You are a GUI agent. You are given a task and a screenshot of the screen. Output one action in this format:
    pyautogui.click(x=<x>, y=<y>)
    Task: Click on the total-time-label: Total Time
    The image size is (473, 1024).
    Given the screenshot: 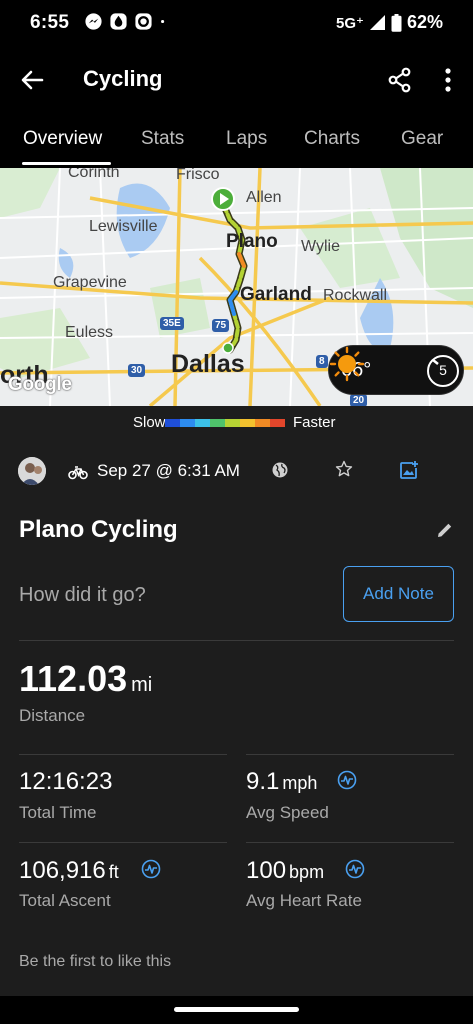 What is the action you would take?
    pyautogui.click(x=58, y=812)
    